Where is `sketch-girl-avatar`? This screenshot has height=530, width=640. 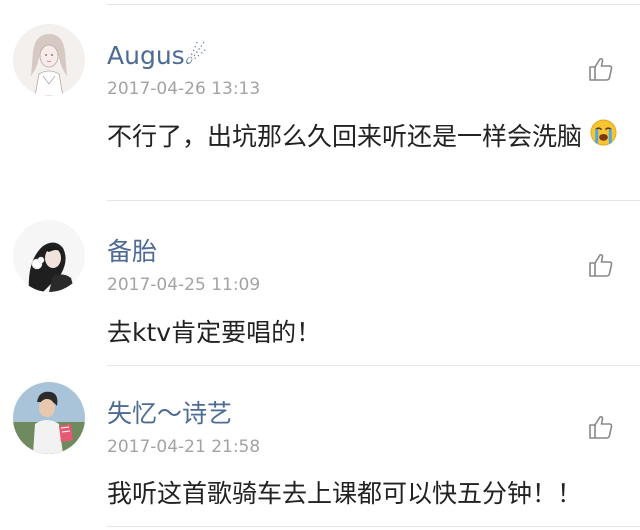 sketch-girl-avatar is located at coordinates (49, 60).